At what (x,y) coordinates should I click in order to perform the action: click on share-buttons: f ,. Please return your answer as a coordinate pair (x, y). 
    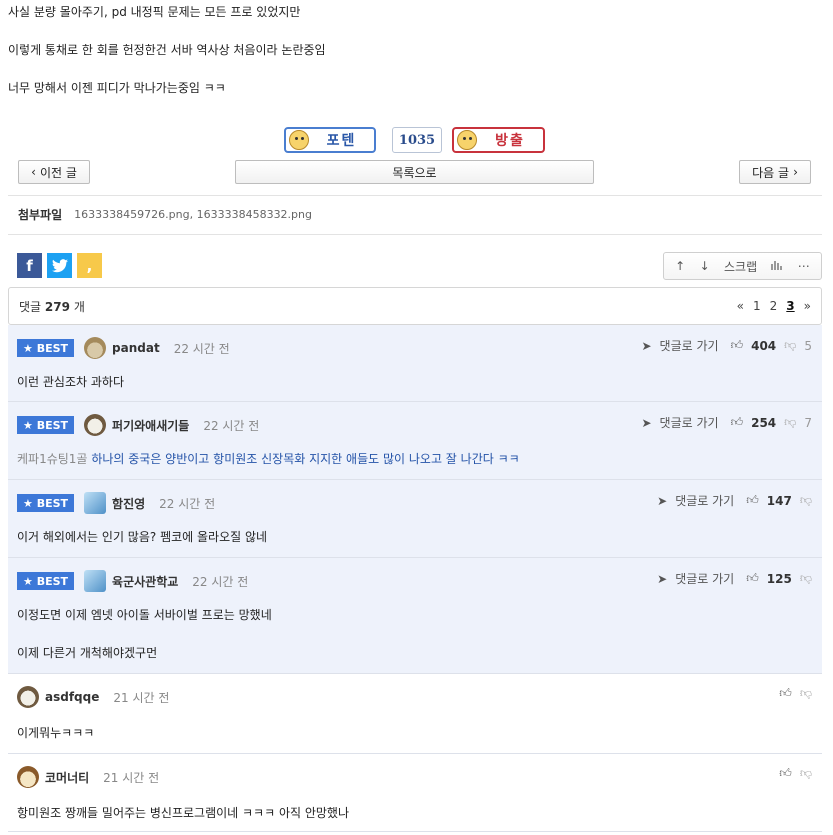
    Looking at the image, I should click on (59, 265).